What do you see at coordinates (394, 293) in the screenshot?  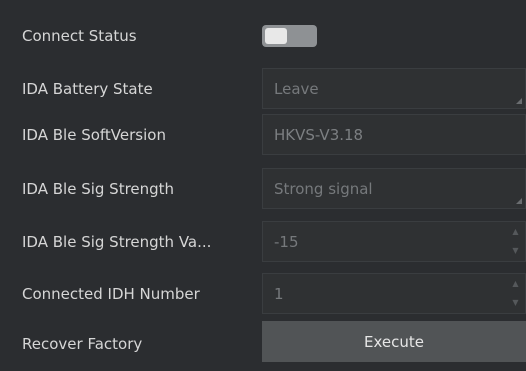 I see `connected-idh-number-spinbox: 1 ▲ ▼` at bounding box center [394, 293].